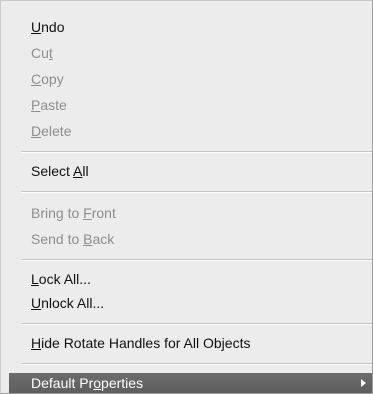 The image size is (373, 394). Describe the element at coordinates (196, 27) in the screenshot. I see `menu-item-undo: Undo` at that location.